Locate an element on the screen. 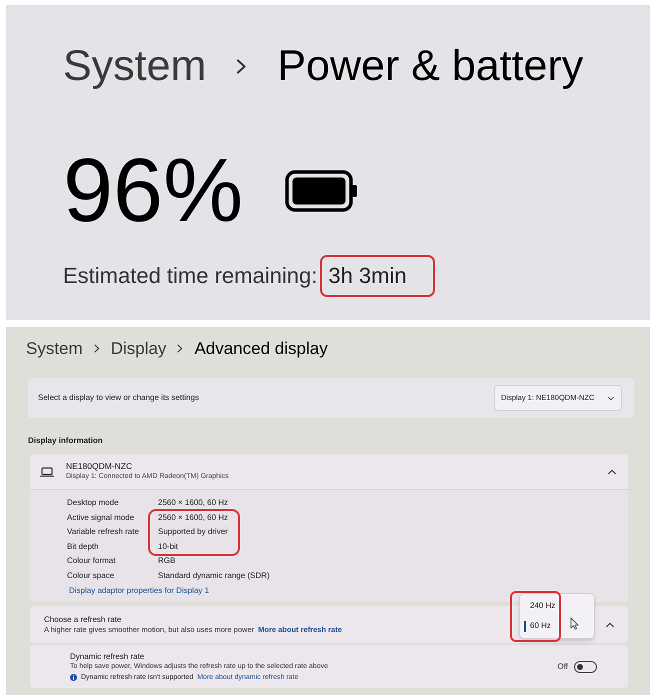 Image resolution: width=656 pixels, height=699 pixels. breadcrumb-current: Power & battery is located at coordinates (430, 66).